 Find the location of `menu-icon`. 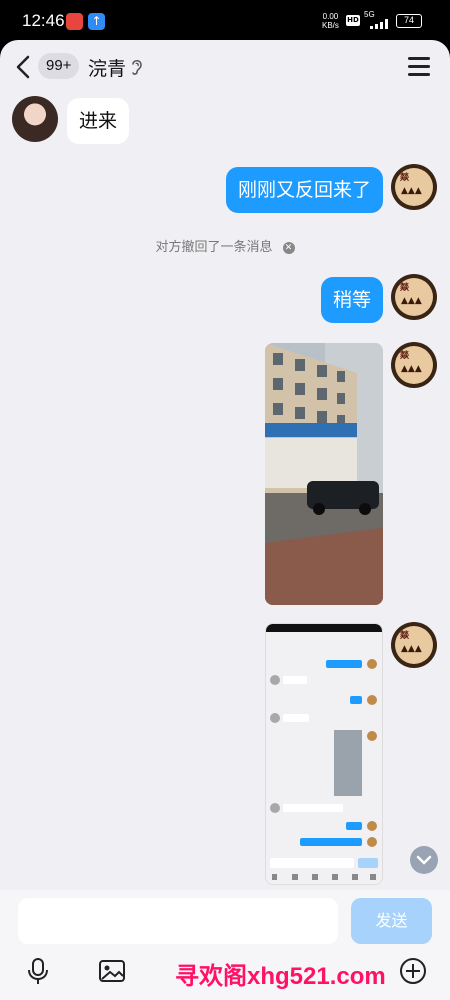

menu-icon is located at coordinates (419, 66).